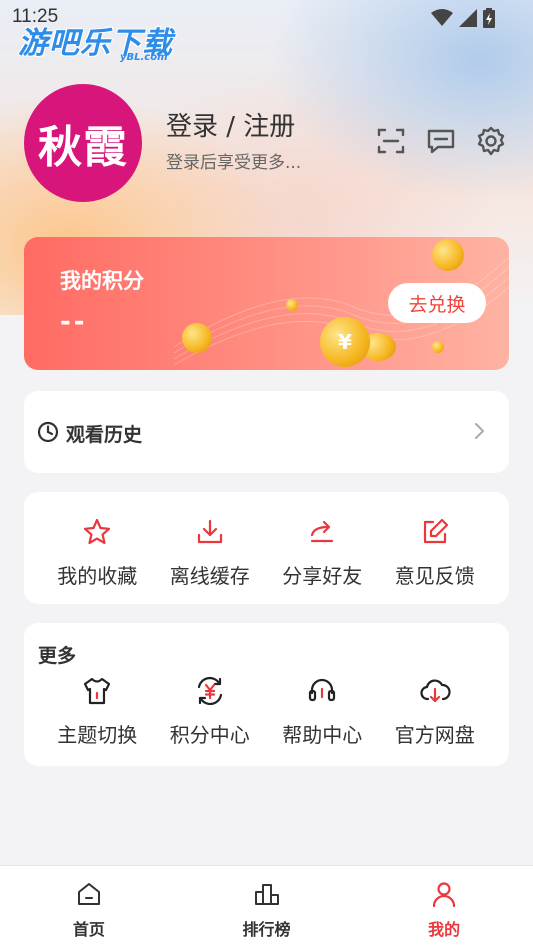  Describe the element at coordinates (74, 322) in the screenshot. I see `points-value: --` at that location.